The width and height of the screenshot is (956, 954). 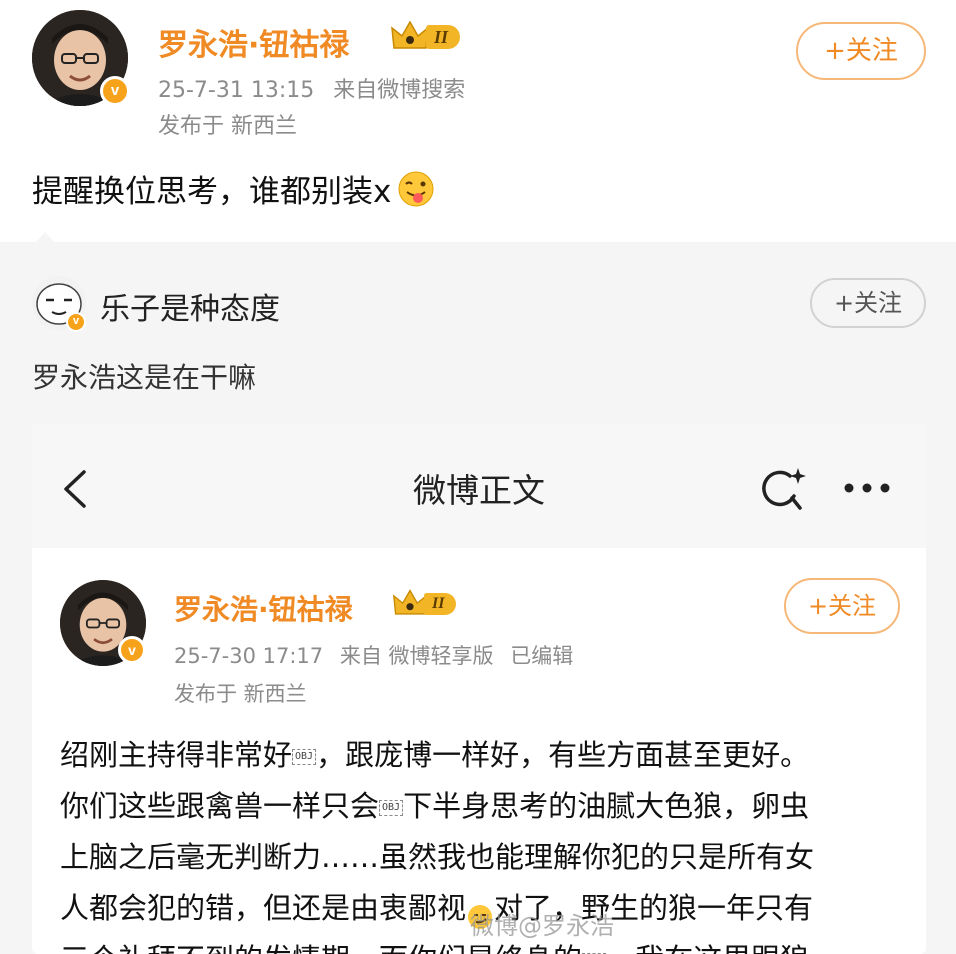 What do you see at coordinates (868, 303) in the screenshot?
I see `commenter-follow-button: +关注` at bounding box center [868, 303].